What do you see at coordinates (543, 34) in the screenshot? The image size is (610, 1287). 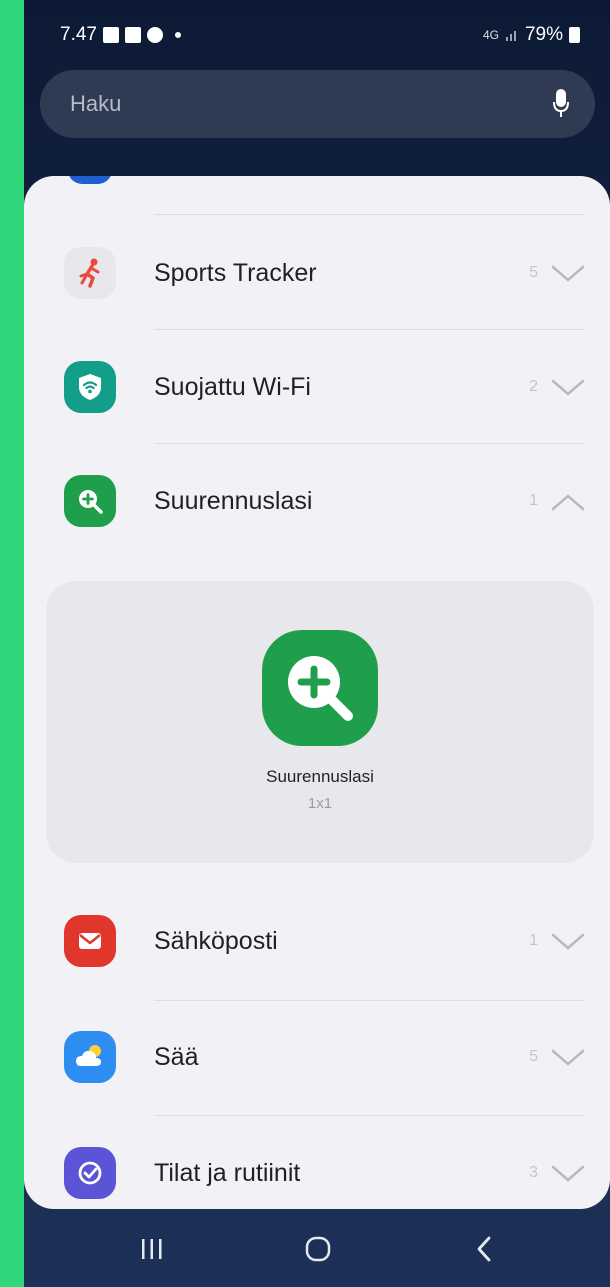 I see `battery-percent: 79%` at bounding box center [543, 34].